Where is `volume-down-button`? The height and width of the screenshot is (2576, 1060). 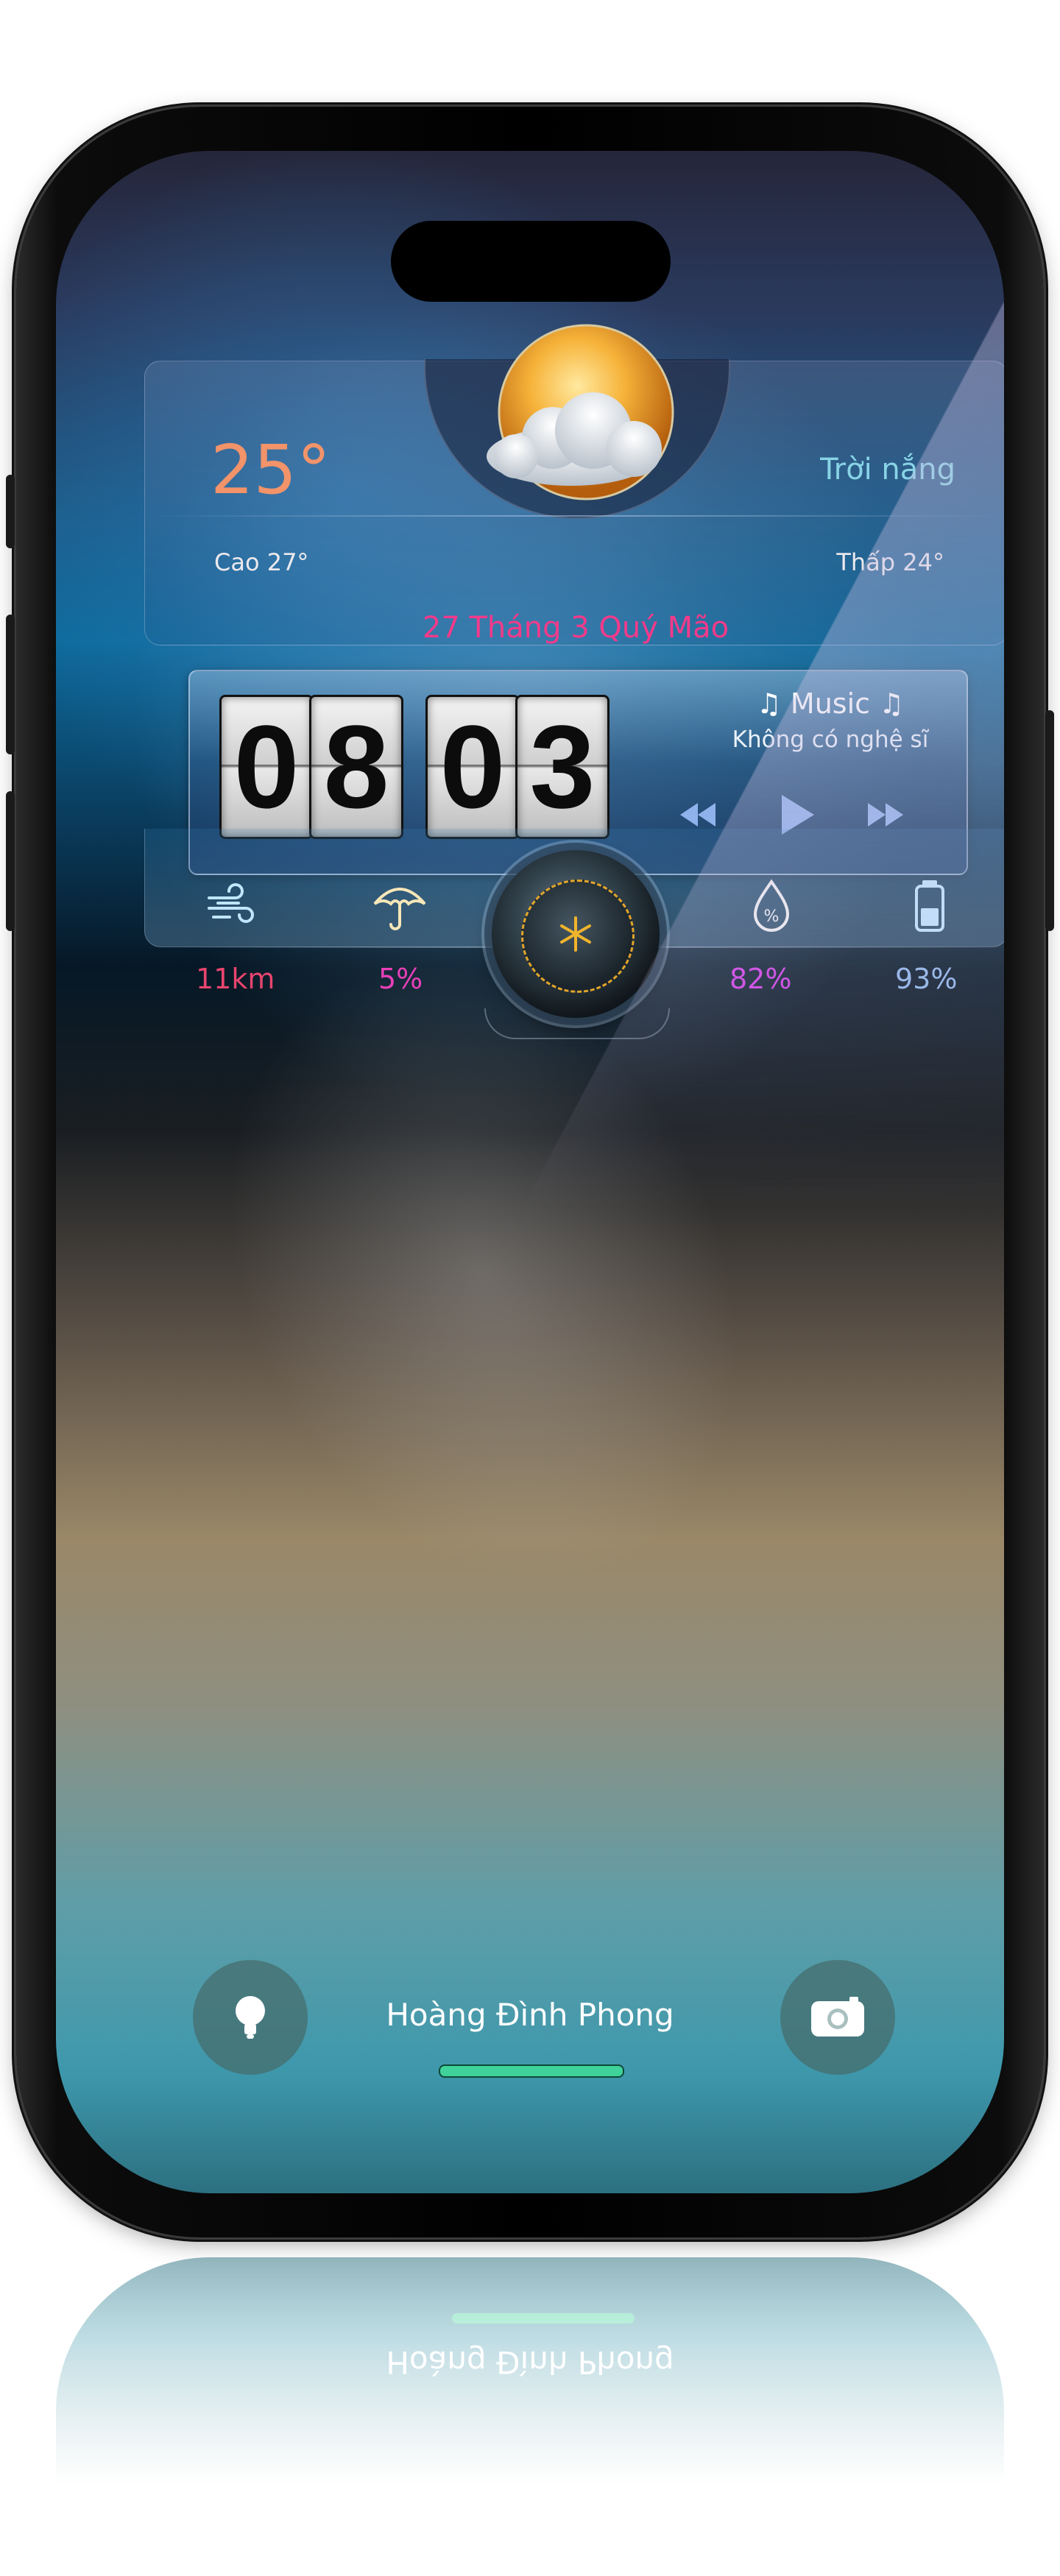 volume-down-button is located at coordinates (10, 861).